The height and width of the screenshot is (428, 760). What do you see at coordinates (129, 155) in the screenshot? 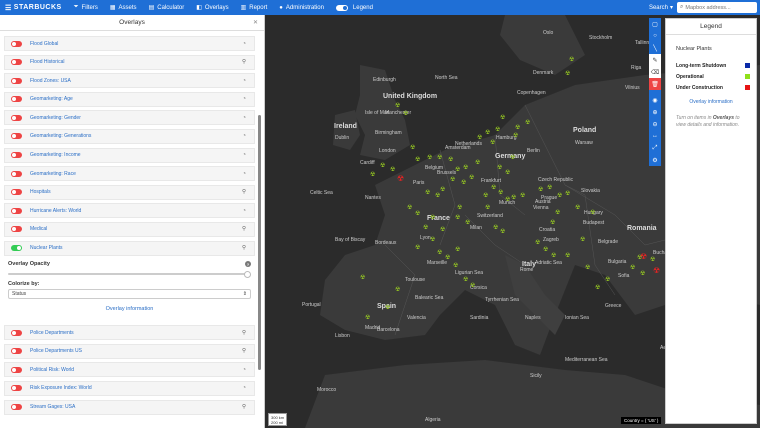
I see `overlay-row: Geomarketing: Income ◔` at bounding box center [129, 155].